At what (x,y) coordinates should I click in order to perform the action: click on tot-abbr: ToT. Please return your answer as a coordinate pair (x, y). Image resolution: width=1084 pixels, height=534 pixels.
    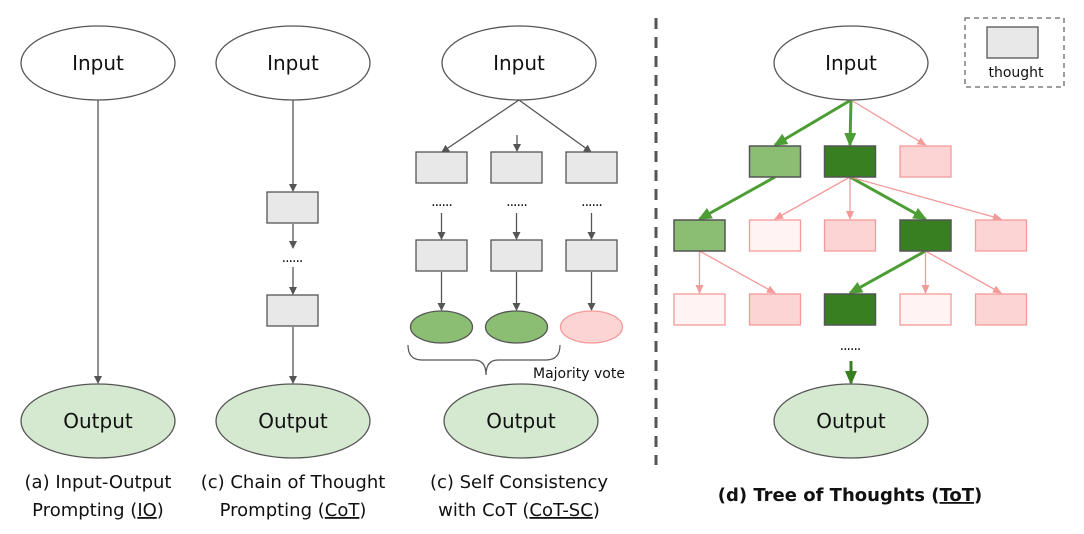
    Looking at the image, I should click on (956, 495).